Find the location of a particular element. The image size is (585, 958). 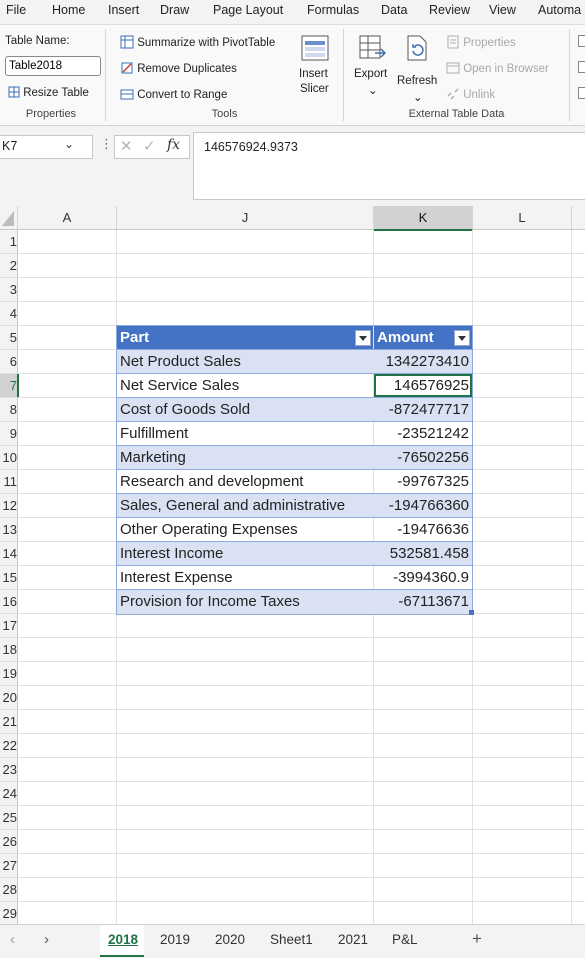

insert-function-icon: fx is located at coordinates (173, 145).